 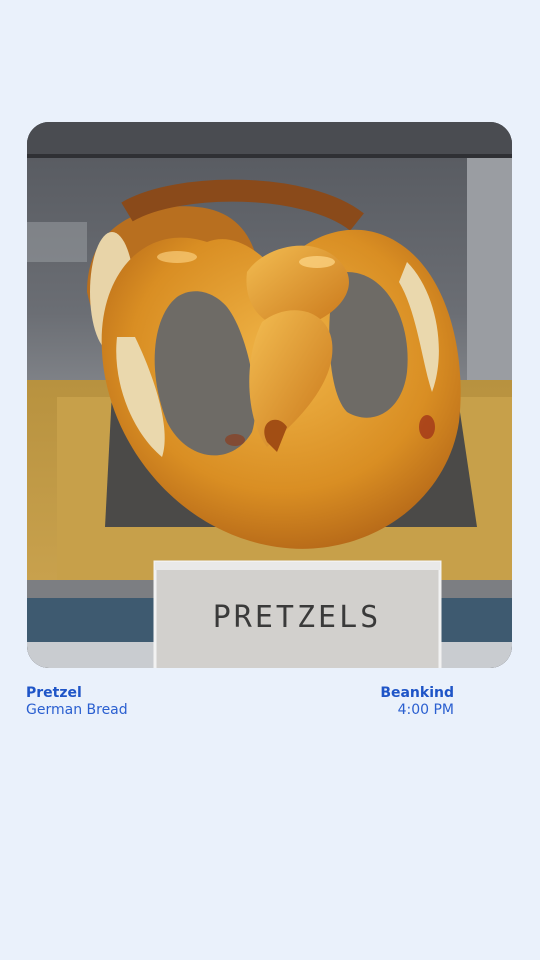 What do you see at coordinates (77, 710) in the screenshot?
I see `item-subtitle: German Bread` at bounding box center [77, 710].